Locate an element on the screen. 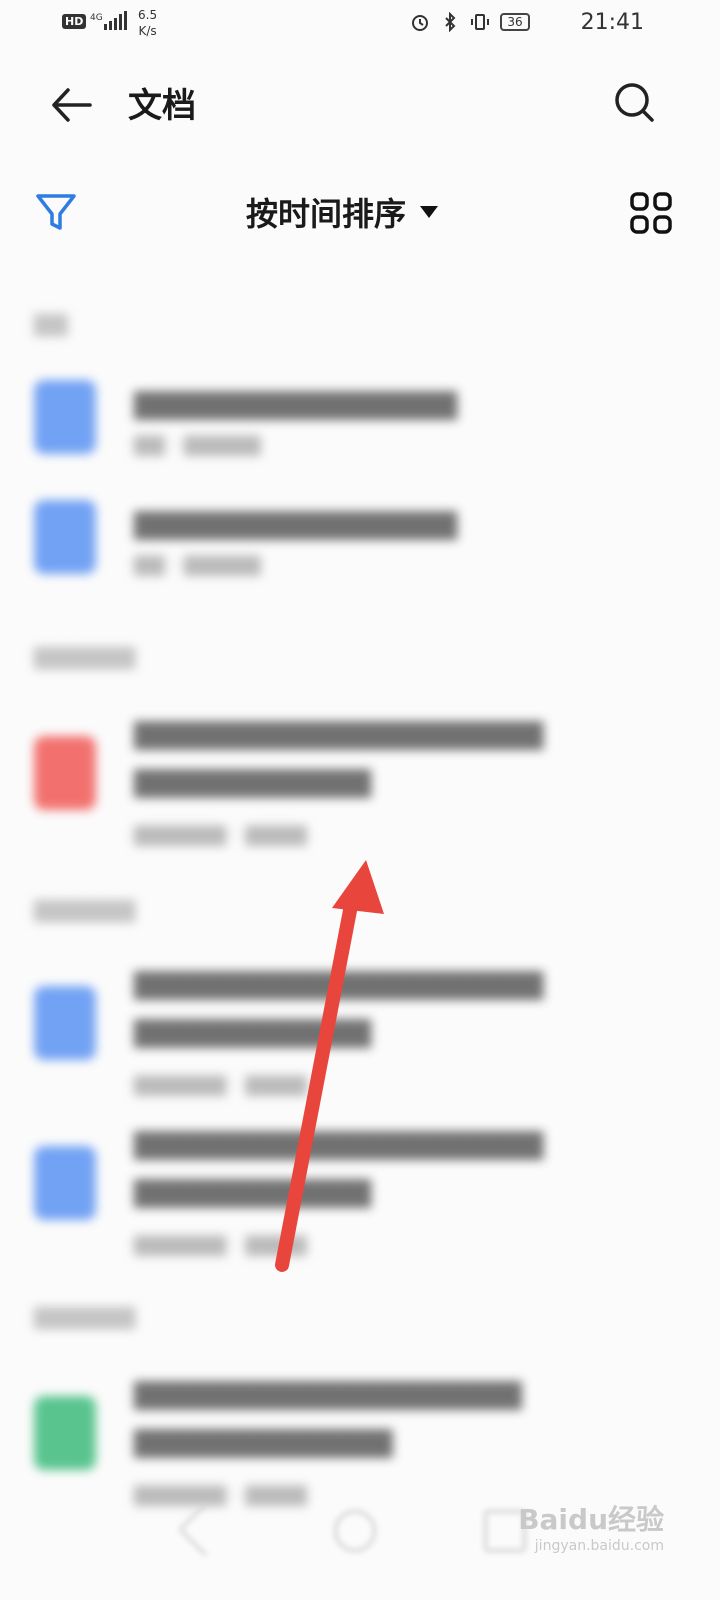 This screenshot has height=1600, width=720. signal-icon: 4G is located at coordinates (108, 20).